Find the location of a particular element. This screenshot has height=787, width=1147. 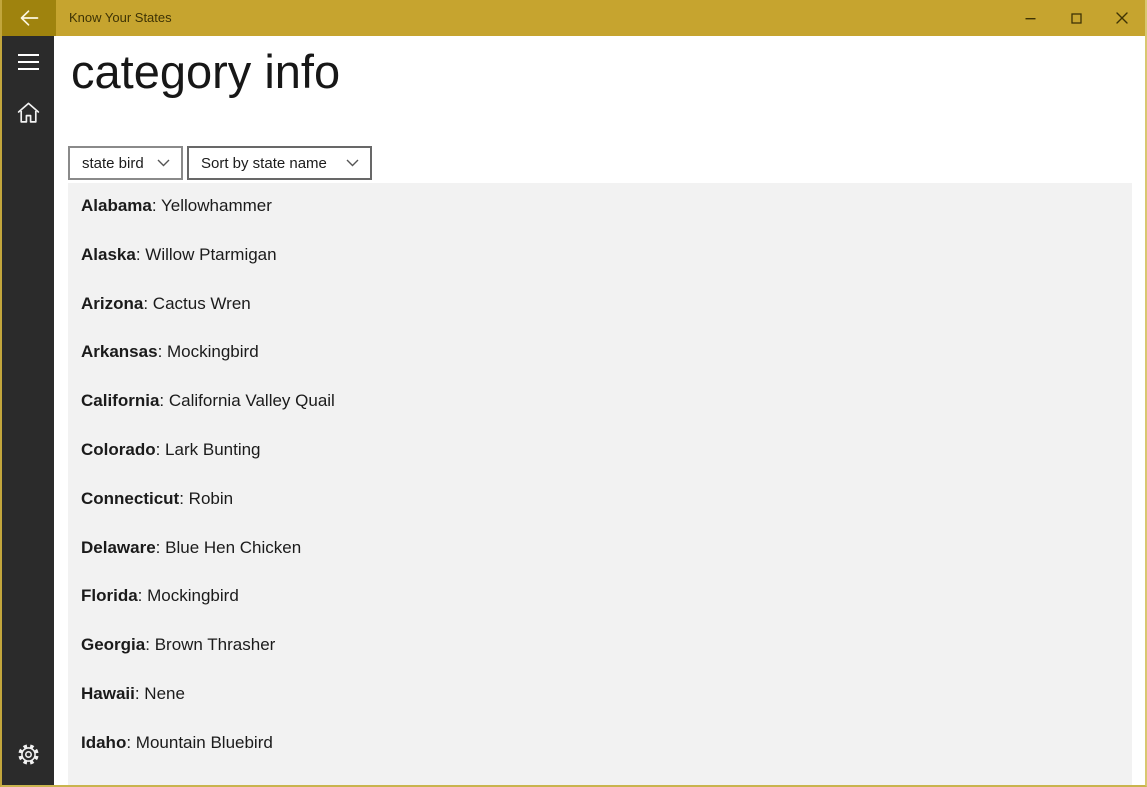

list-item: Arizona: Cactus Wren is located at coordinates (600, 305).